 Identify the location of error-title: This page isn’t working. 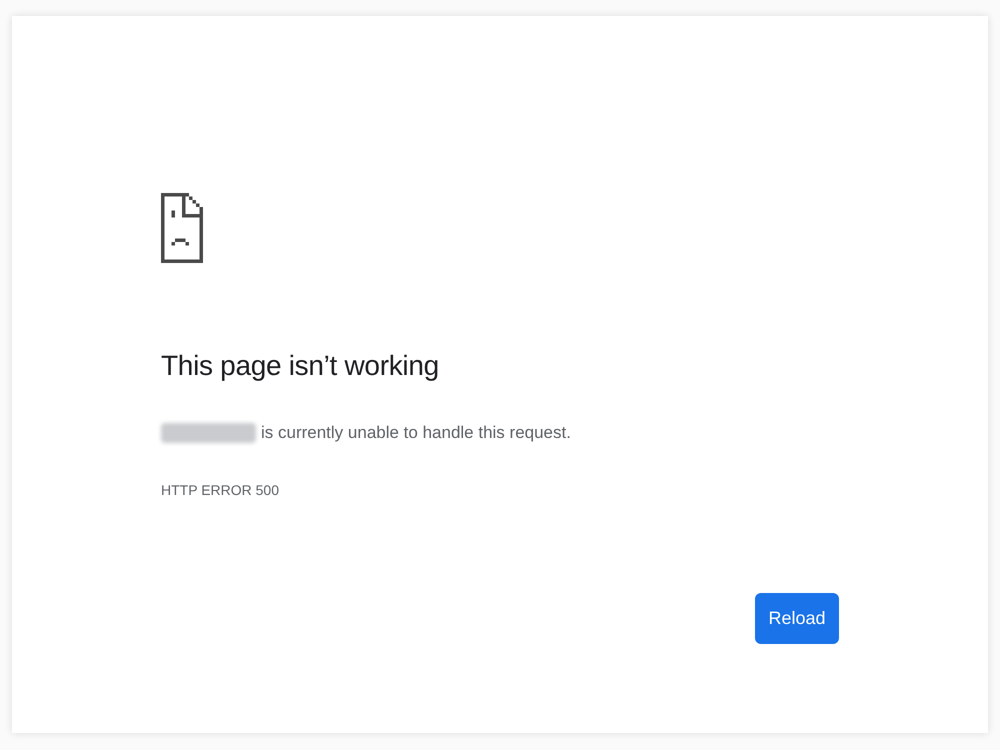
(300, 366).